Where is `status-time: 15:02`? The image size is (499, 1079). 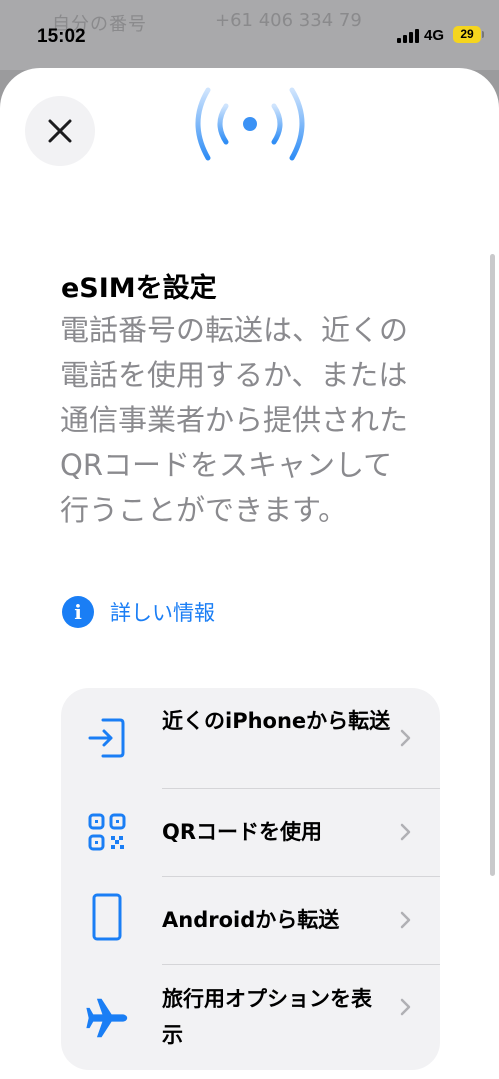 status-time: 15:02 is located at coordinates (61, 36).